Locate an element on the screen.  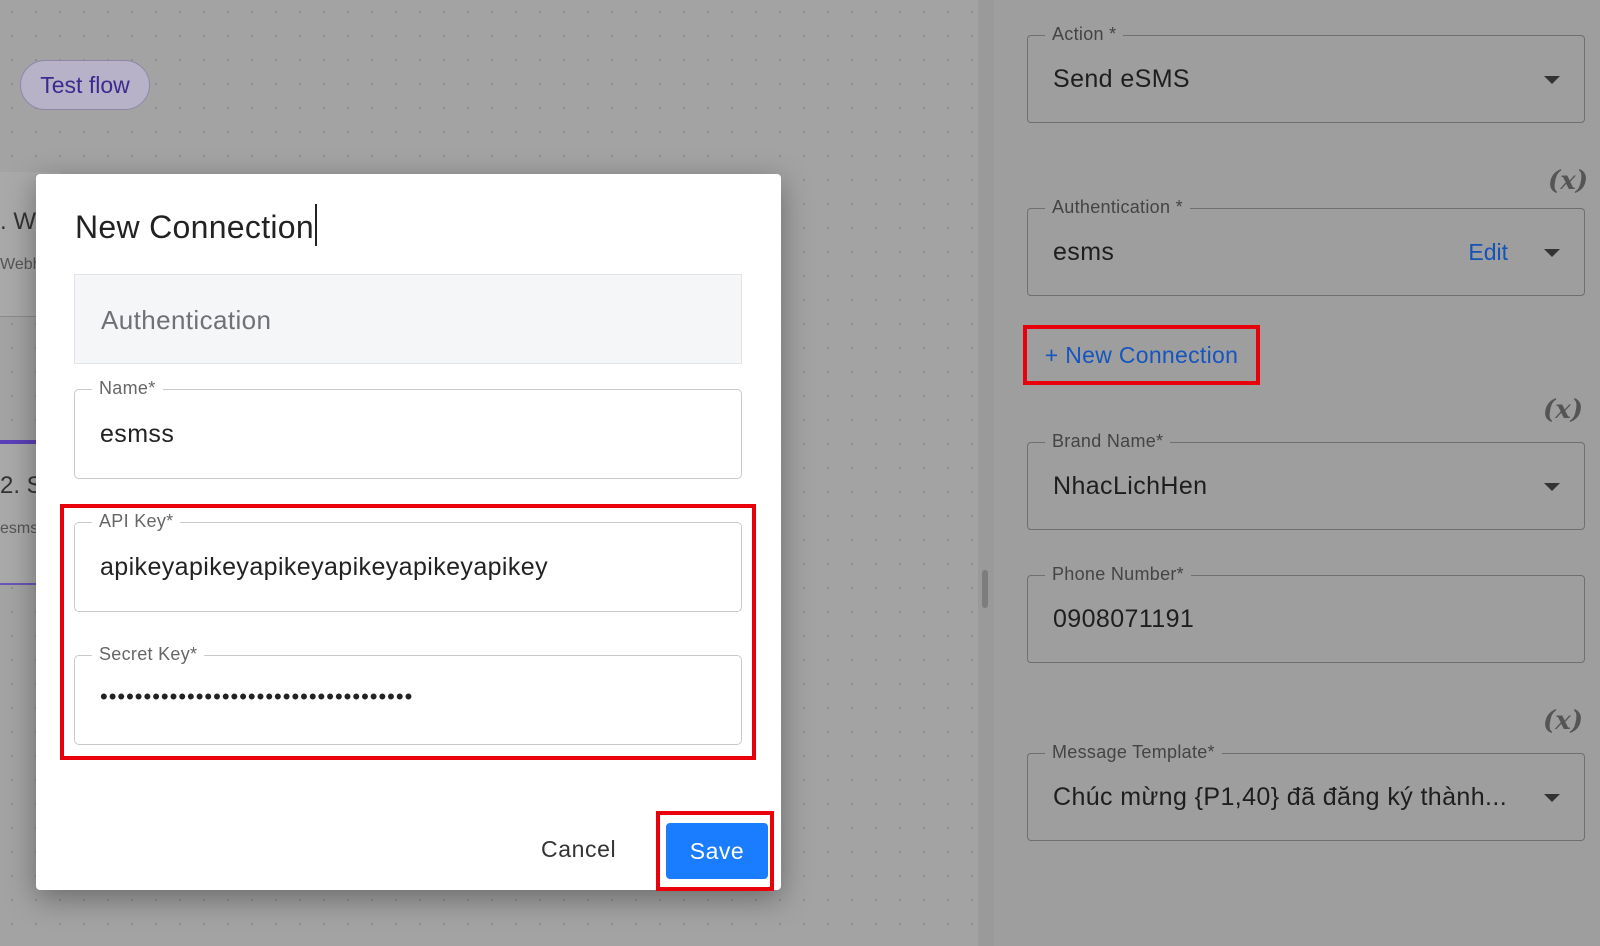
cancel-button: Cancel is located at coordinates (578, 849).